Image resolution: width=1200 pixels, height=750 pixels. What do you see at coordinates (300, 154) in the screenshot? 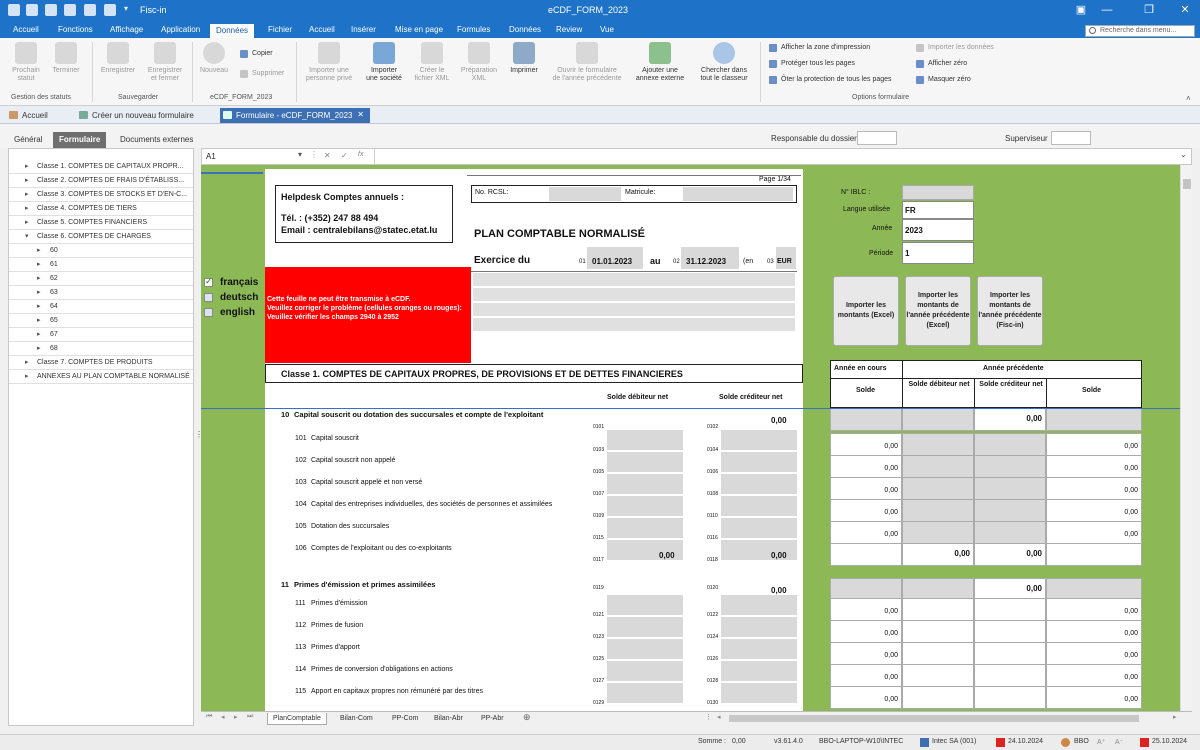
I see `cell-ref-dropdown-icon: ▾` at bounding box center [300, 154].